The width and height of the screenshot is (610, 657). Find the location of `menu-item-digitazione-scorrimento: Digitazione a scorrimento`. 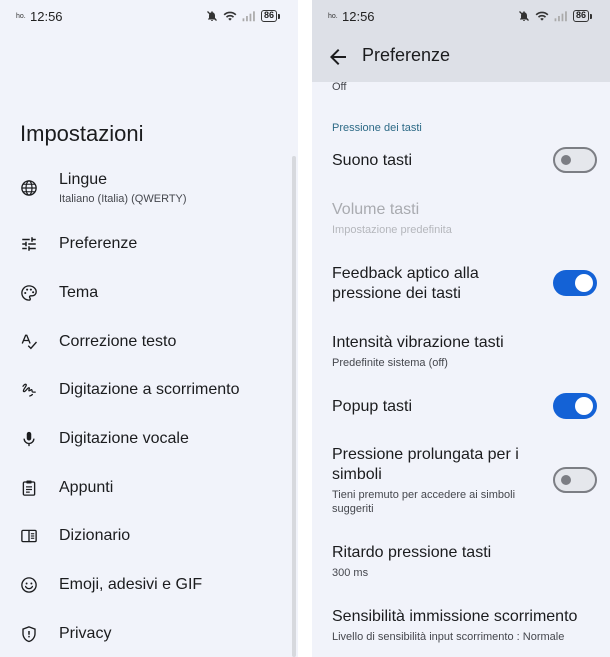

menu-item-digitazione-scorrimento: Digitazione a scorrimento is located at coordinates (149, 390).